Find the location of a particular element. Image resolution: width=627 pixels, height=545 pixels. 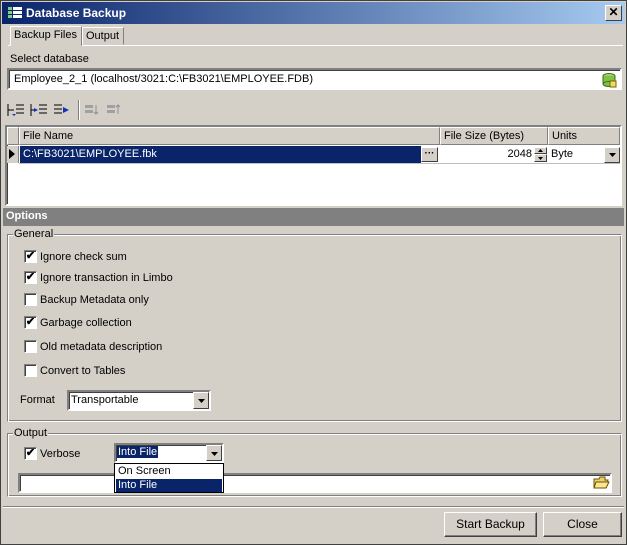

tab-output-label: Output is located at coordinates (103, 36).